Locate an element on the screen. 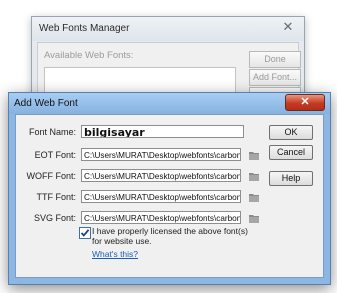 Image resolution: width=337 pixels, height=293 pixels. window-title: Web Fonts Manager is located at coordinates (84, 28).